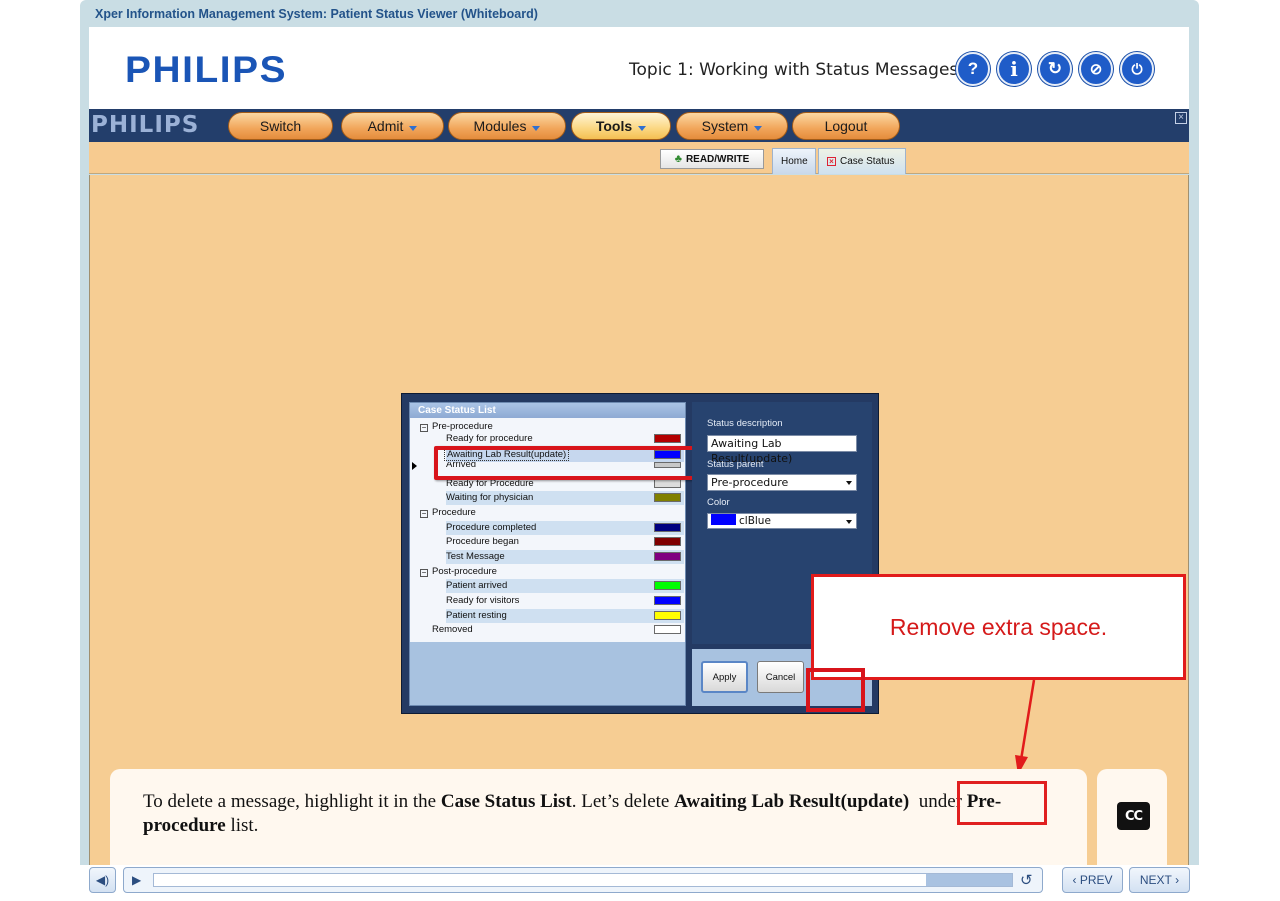 This screenshot has height=901, width=1280. What do you see at coordinates (1181, 118) in the screenshot?
I see `close-icon: ×` at bounding box center [1181, 118].